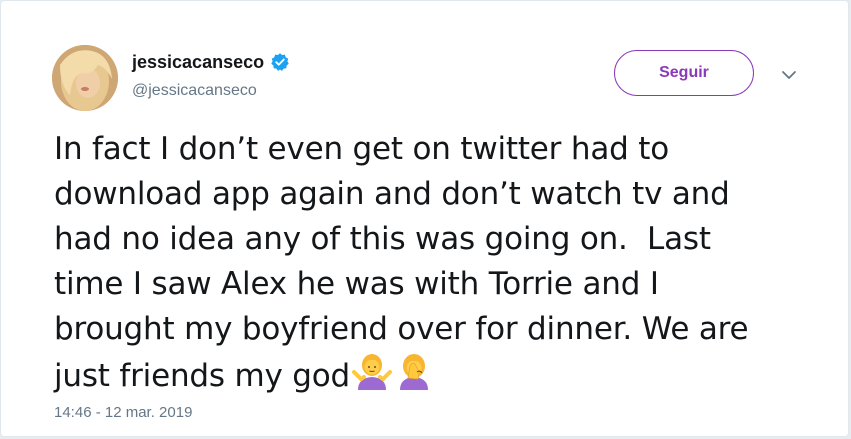 This screenshot has height=439, width=851. Describe the element at coordinates (202, 376) in the screenshot. I see `tweet-line-text: just friends my god` at that location.